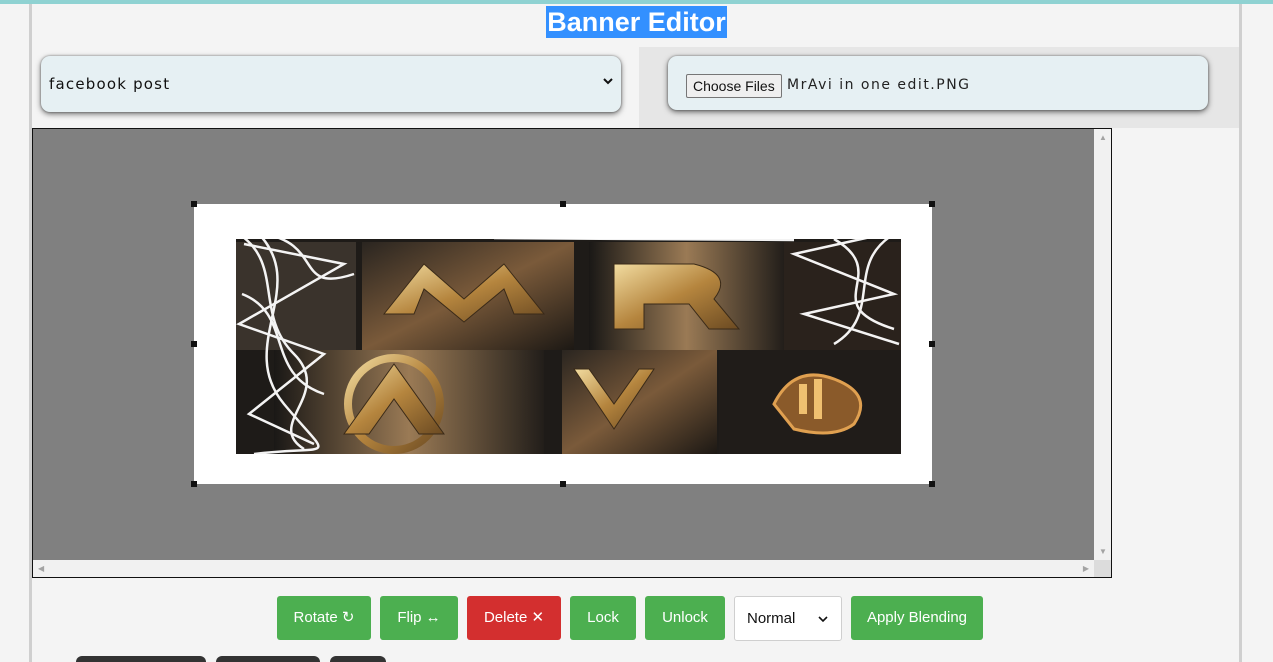 The width and height of the screenshot is (1273, 662). What do you see at coordinates (194, 344) in the screenshot?
I see `resize-handle-ml` at bounding box center [194, 344].